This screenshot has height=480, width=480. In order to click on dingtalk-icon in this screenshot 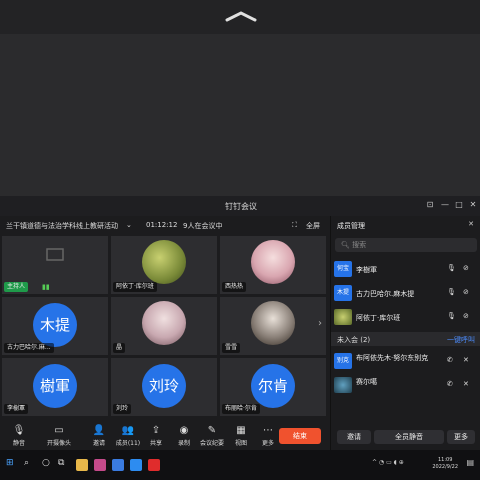, I will do `click(118, 465)`.